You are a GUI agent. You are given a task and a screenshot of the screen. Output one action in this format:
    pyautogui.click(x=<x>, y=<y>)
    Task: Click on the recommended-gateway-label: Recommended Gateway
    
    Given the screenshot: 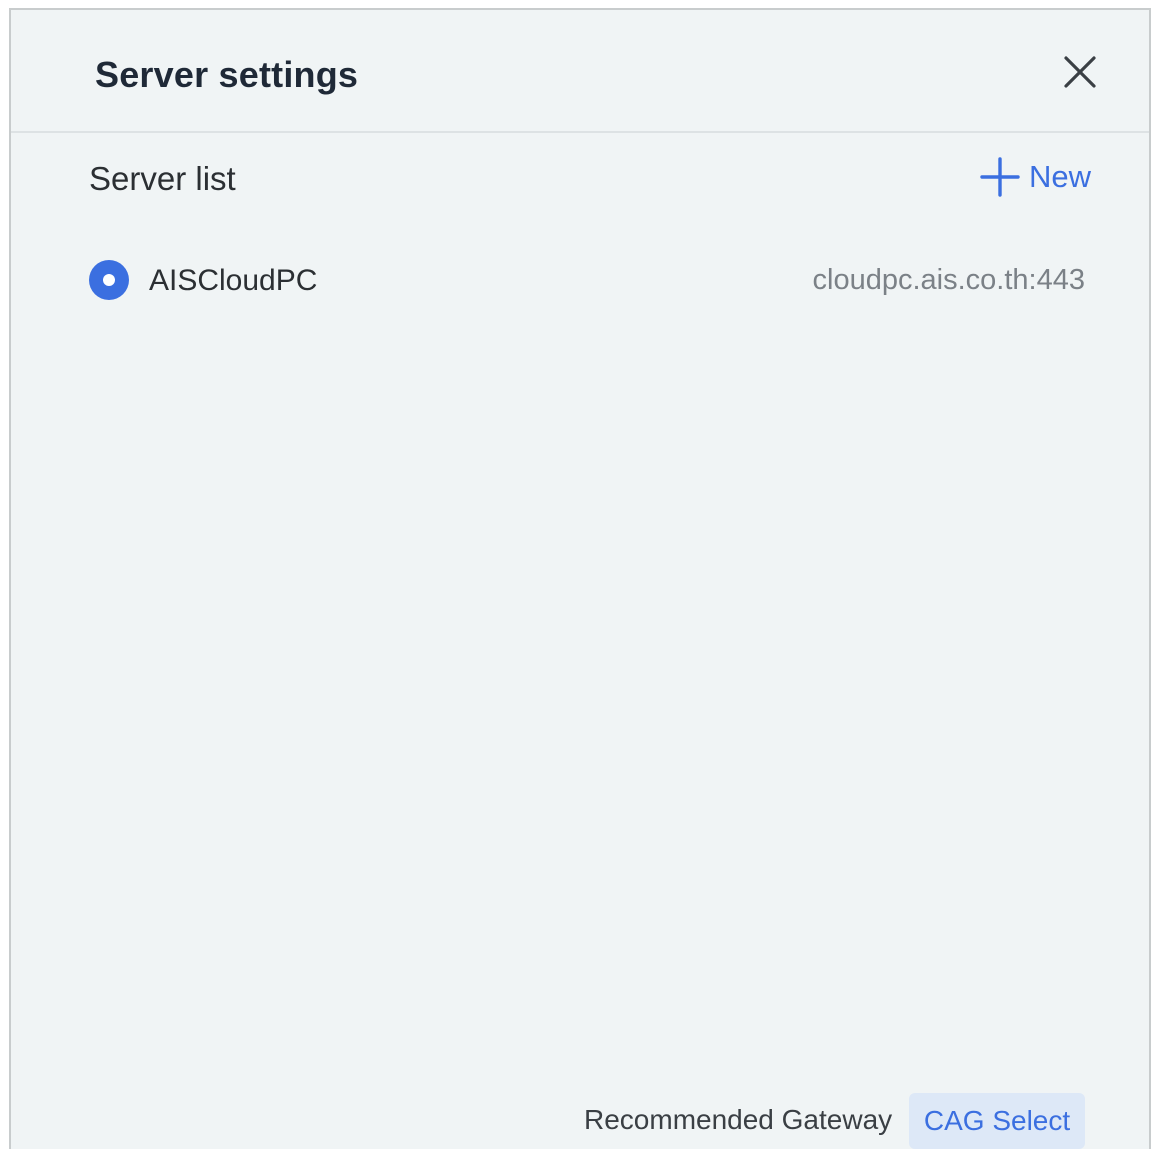 What is the action you would take?
    pyautogui.click(x=738, y=1119)
    